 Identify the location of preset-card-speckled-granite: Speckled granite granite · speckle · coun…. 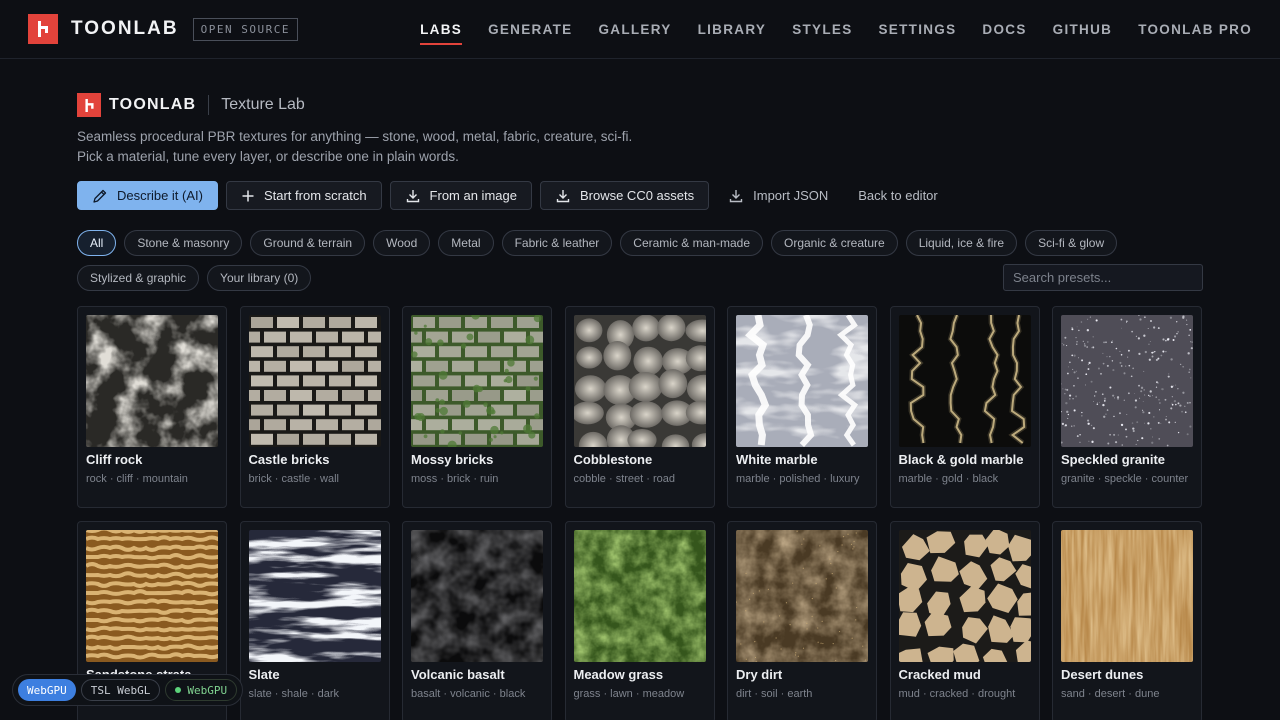
(1127, 407).